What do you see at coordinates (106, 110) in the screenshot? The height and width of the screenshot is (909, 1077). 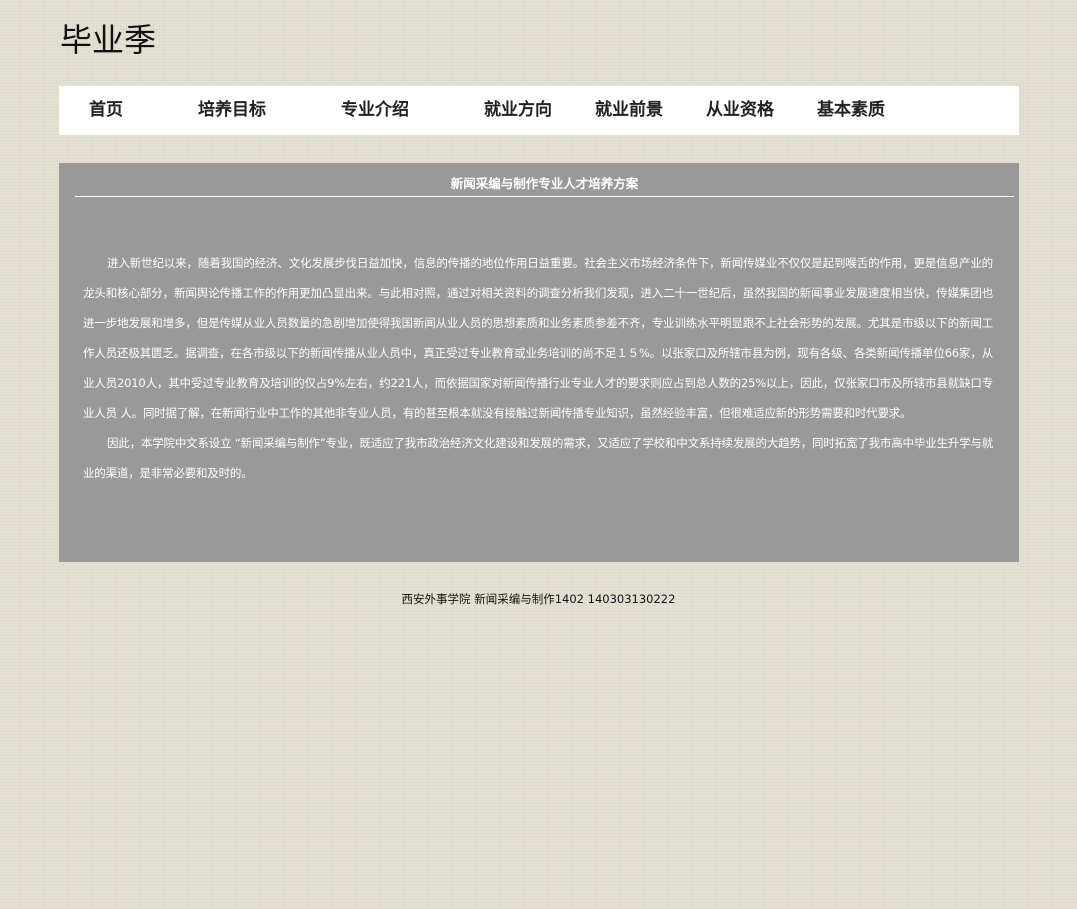 I see `nav-item-home: 首页` at bounding box center [106, 110].